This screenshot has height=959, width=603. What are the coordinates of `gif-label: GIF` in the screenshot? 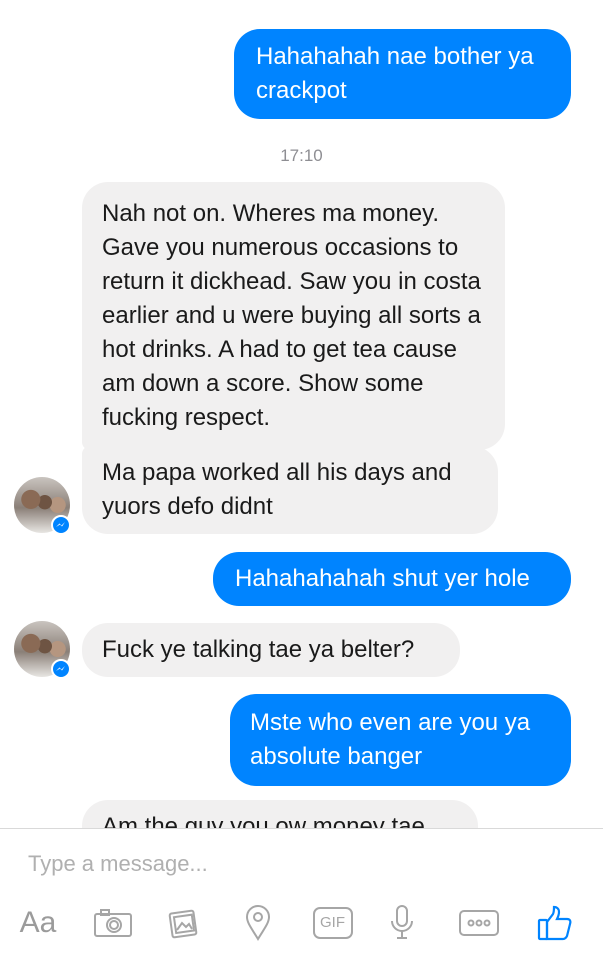 It's located at (332, 922).